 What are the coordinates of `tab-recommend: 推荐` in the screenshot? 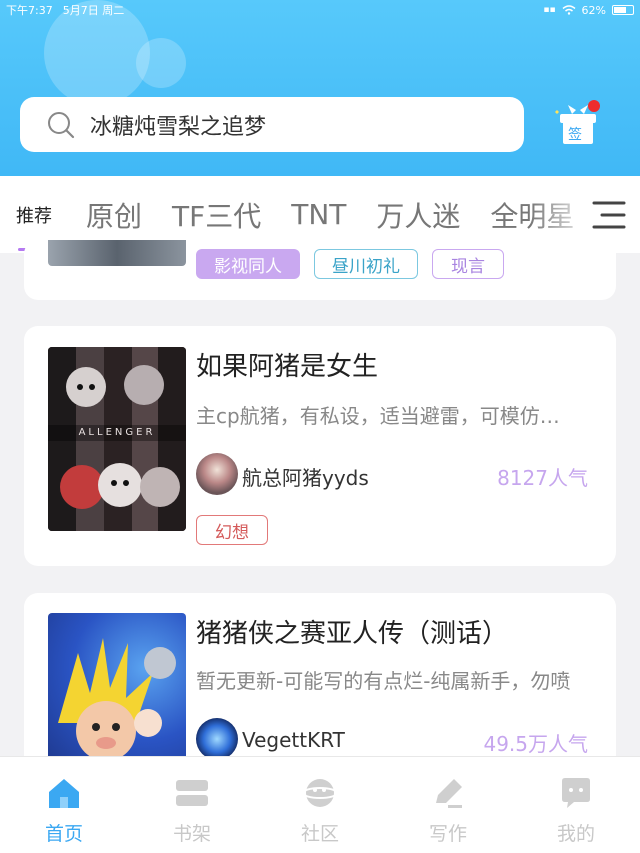 It's located at (34, 215).